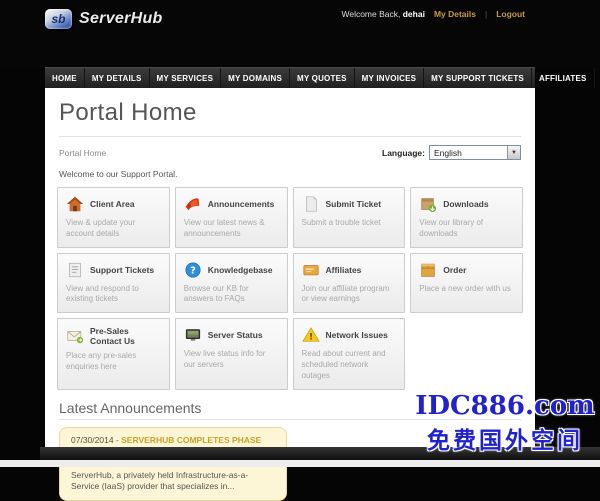  I want to click on server-icon, so click(193, 335).